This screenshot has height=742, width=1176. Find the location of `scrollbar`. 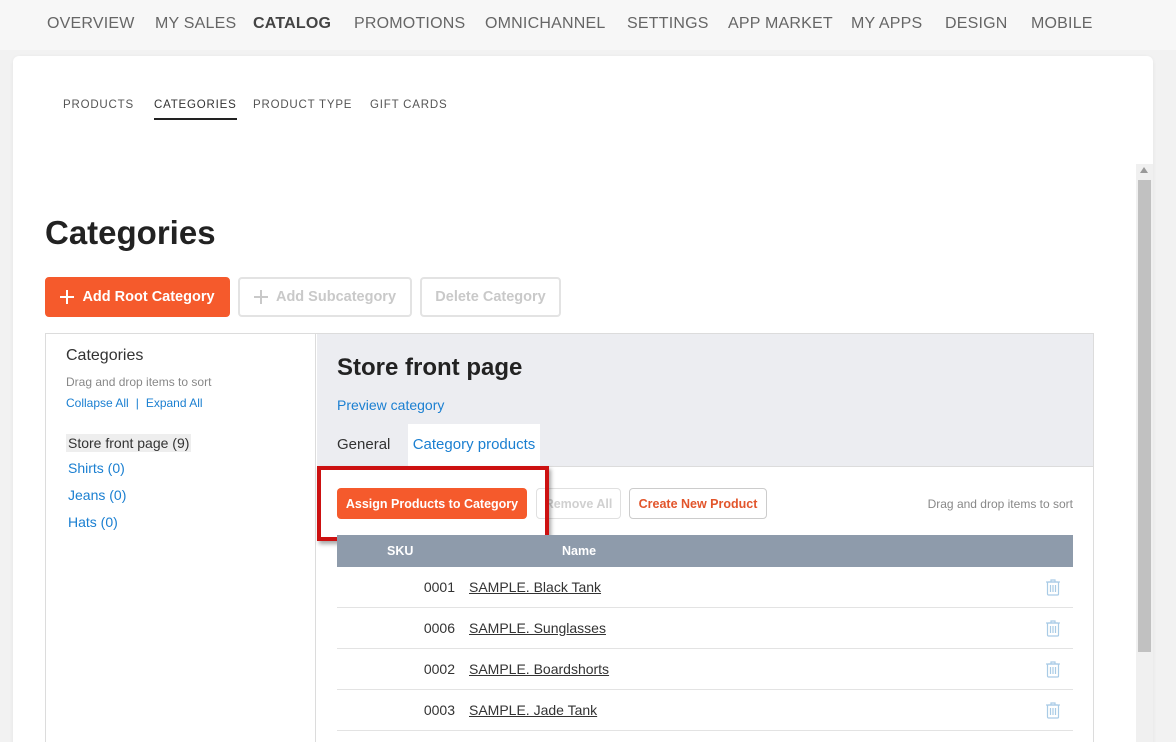

scrollbar is located at coordinates (1144, 453).